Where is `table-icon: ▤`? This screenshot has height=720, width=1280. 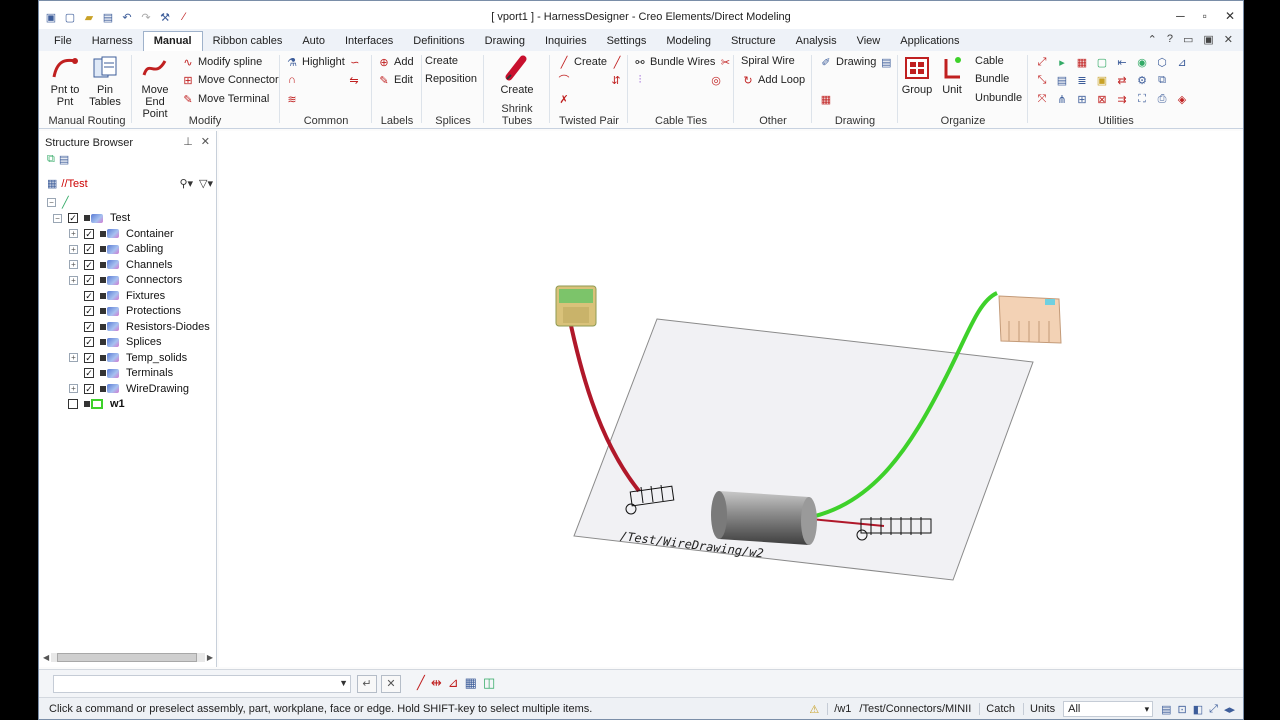
table-icon: ▤ is located at coordinates (1062, 80).